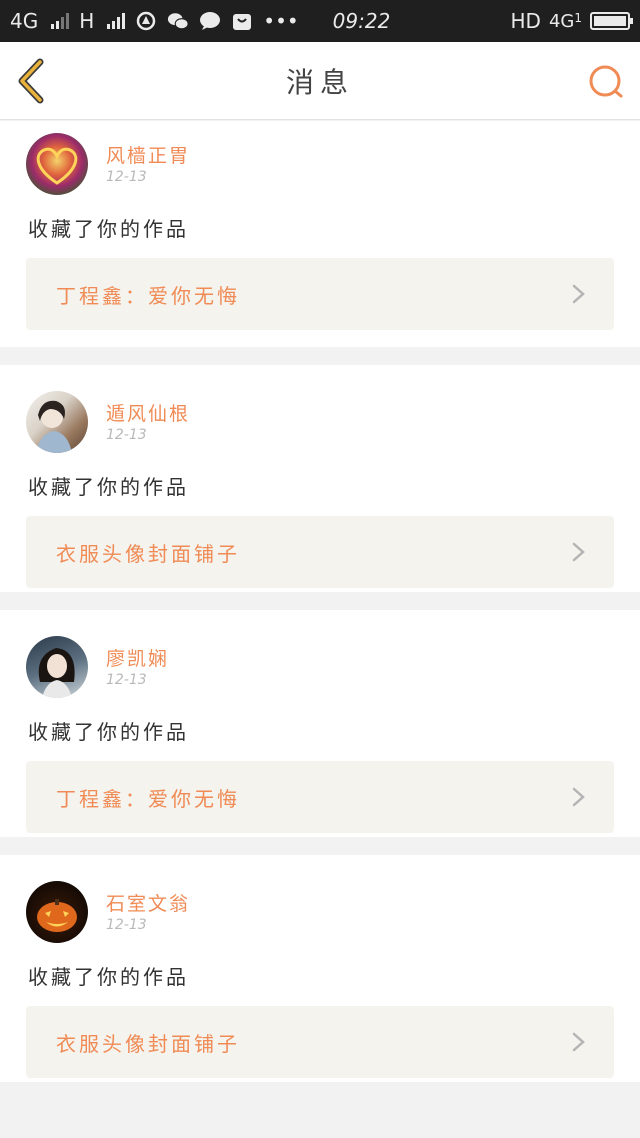  Describe the element at coordinates (611, 21) in the screenshot. I see `battery-icon` at that location.